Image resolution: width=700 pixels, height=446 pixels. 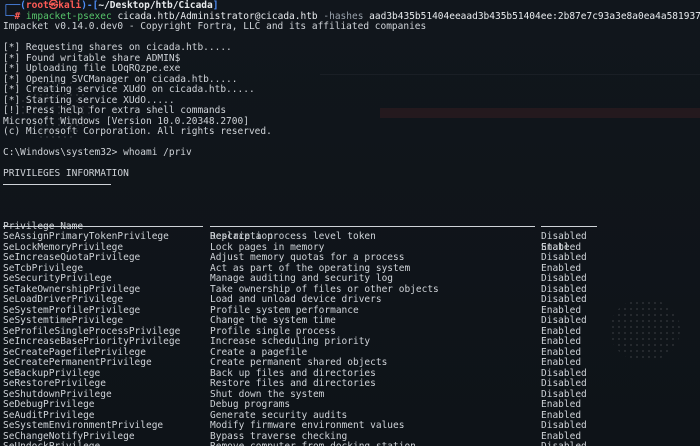 What do you see at coordinates (97, 152) in the screenshot?
I see `output-line: C:\Windows\system32> whoami /priv` at bounding box center [97, 152].